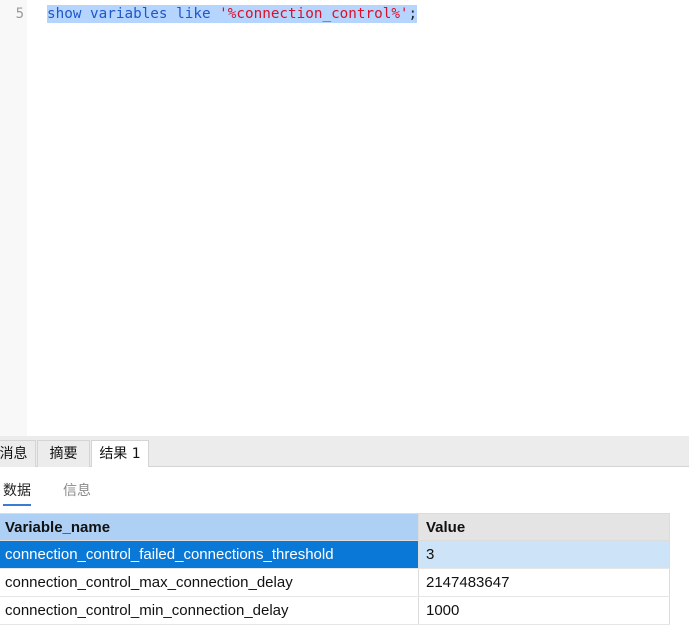 The height and width of the screenshot is (632, 689). What do you see at coordinates (120, 454) in the screenshot?
I see `tab-result-1: 结果 1` at bounding box center [120, 454].